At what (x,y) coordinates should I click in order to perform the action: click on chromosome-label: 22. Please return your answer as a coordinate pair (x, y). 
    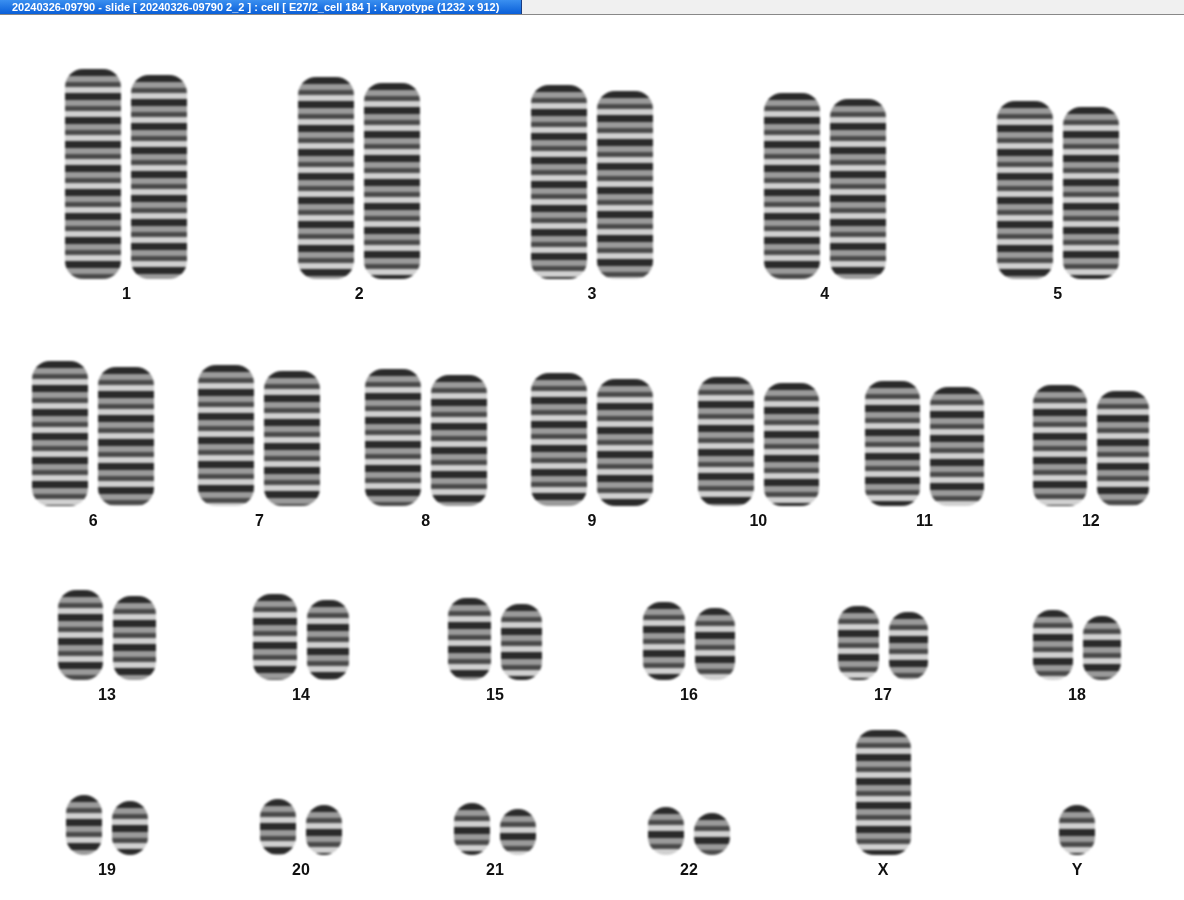
    Looking at the image, I should click on (689, 870).